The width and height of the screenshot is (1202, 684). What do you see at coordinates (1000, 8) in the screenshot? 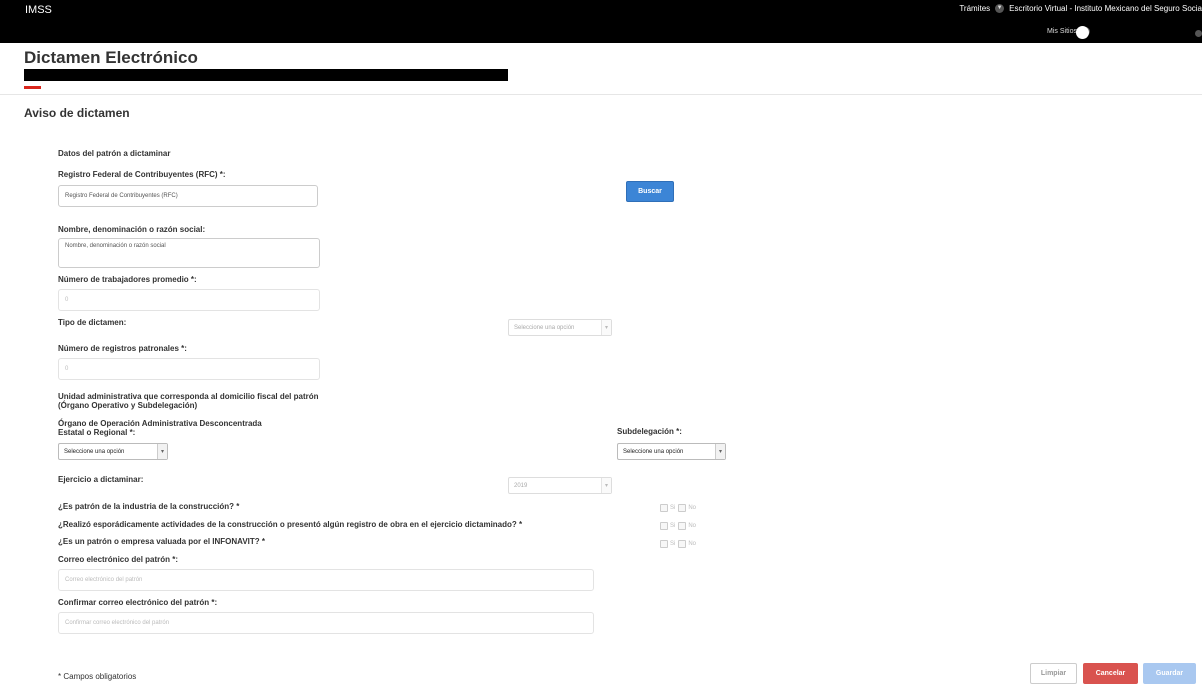
I see `chevron-down-icon: ▼` at bounding box center [1000, 8].